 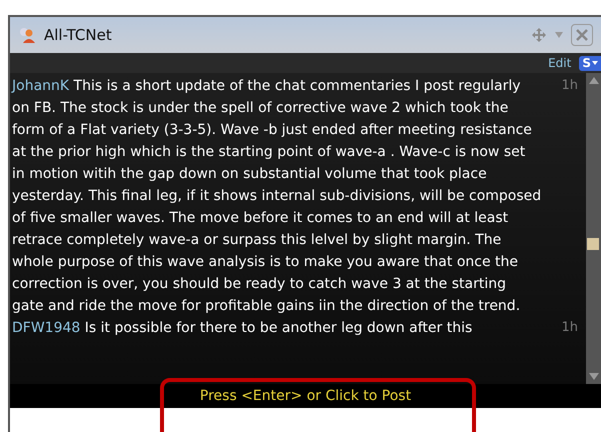 What do you see at coordinates (595, 63) in the screenshot?
I see `caret-icon` at bounding box center [595, 63].